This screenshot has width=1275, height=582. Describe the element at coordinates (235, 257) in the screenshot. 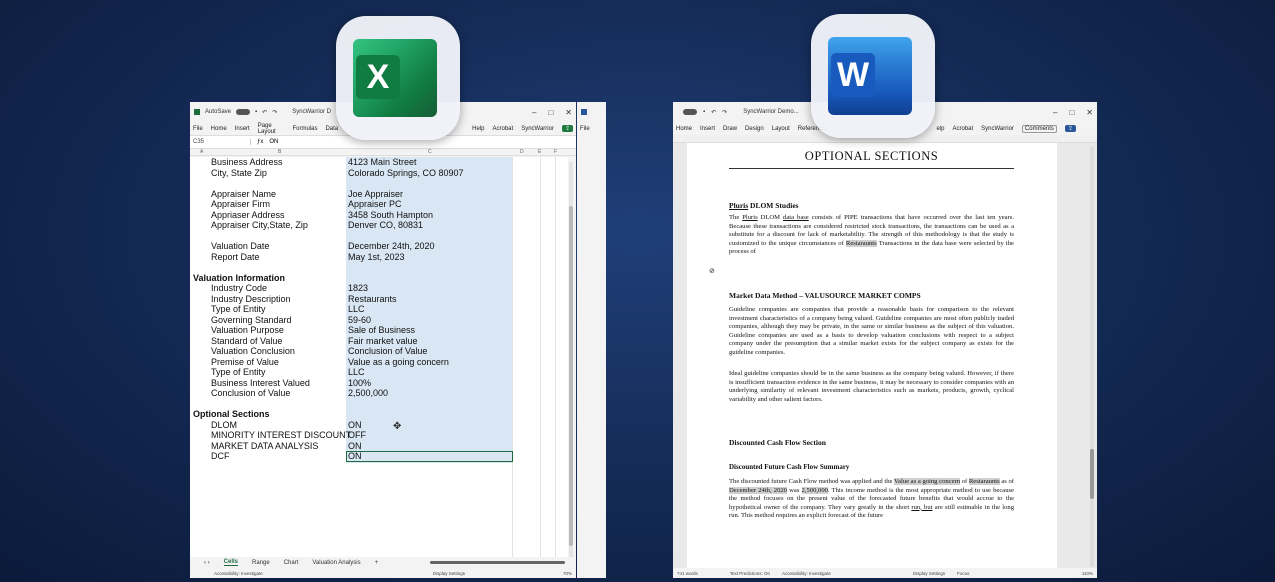

I see `field-label-cell: Report Date` at that location.